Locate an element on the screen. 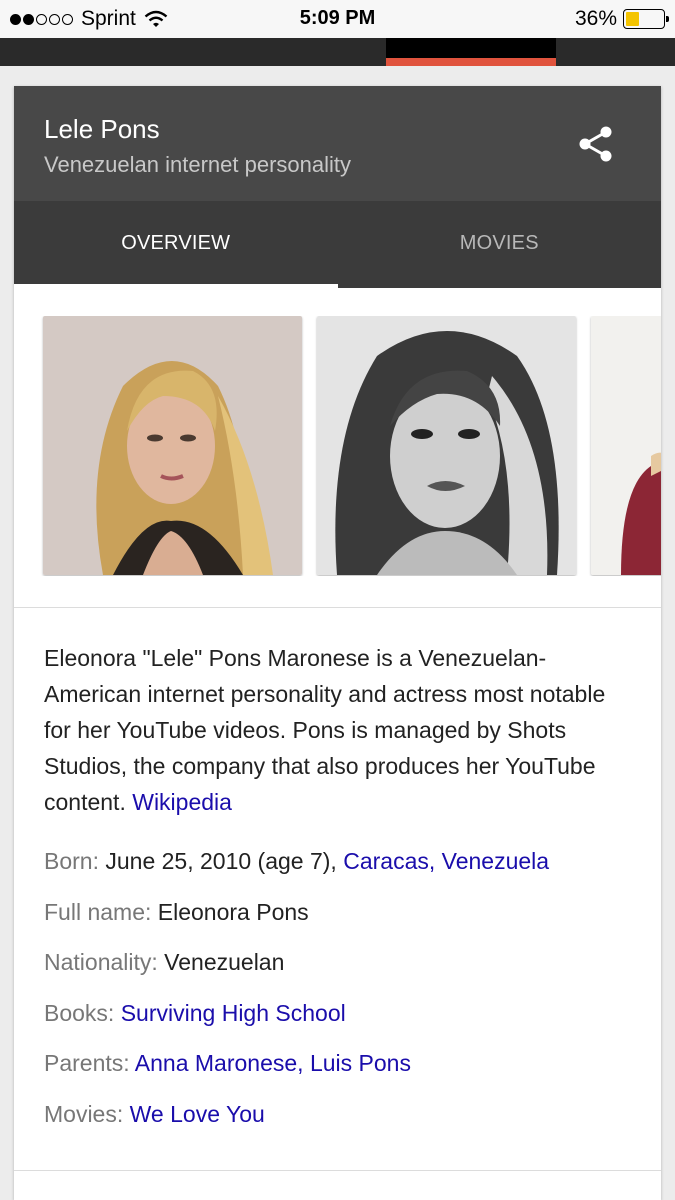 The image size is (675, 1200). fact-parents: Parents: Anna Maronese, Luis Pons is located at coordinates (344, 1073).